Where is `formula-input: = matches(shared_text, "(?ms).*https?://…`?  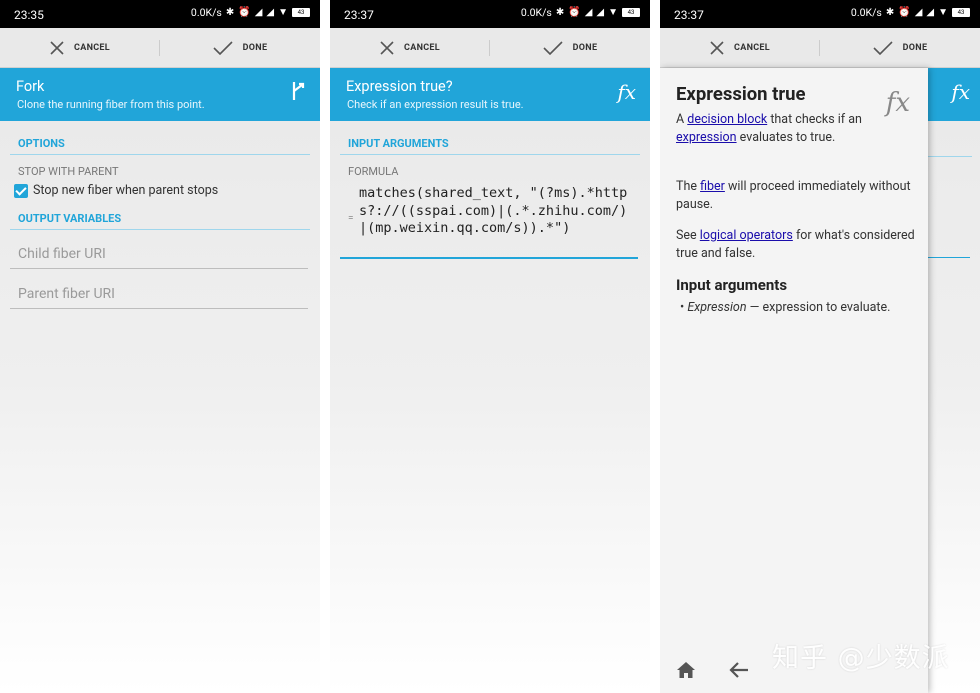 formula-input: = matches(shared_text, "(?ms).*https?://… is located at coordinates (489, 221).